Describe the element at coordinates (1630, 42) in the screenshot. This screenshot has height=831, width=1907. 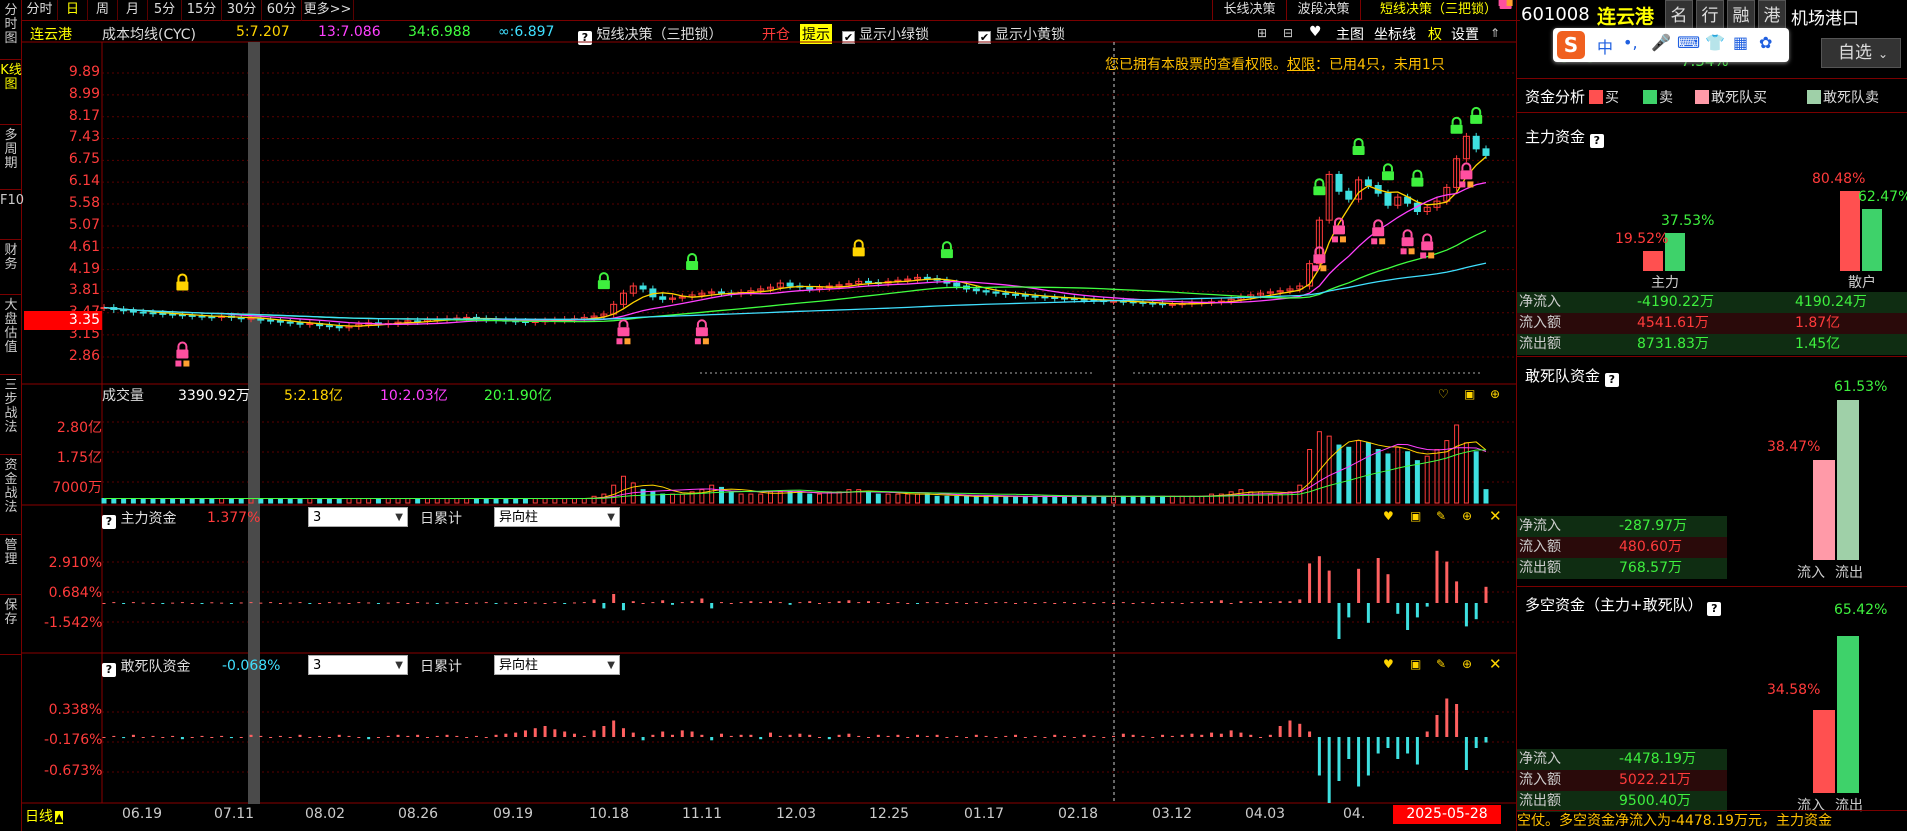
I see `ime-punct-icon: •,` at that location.